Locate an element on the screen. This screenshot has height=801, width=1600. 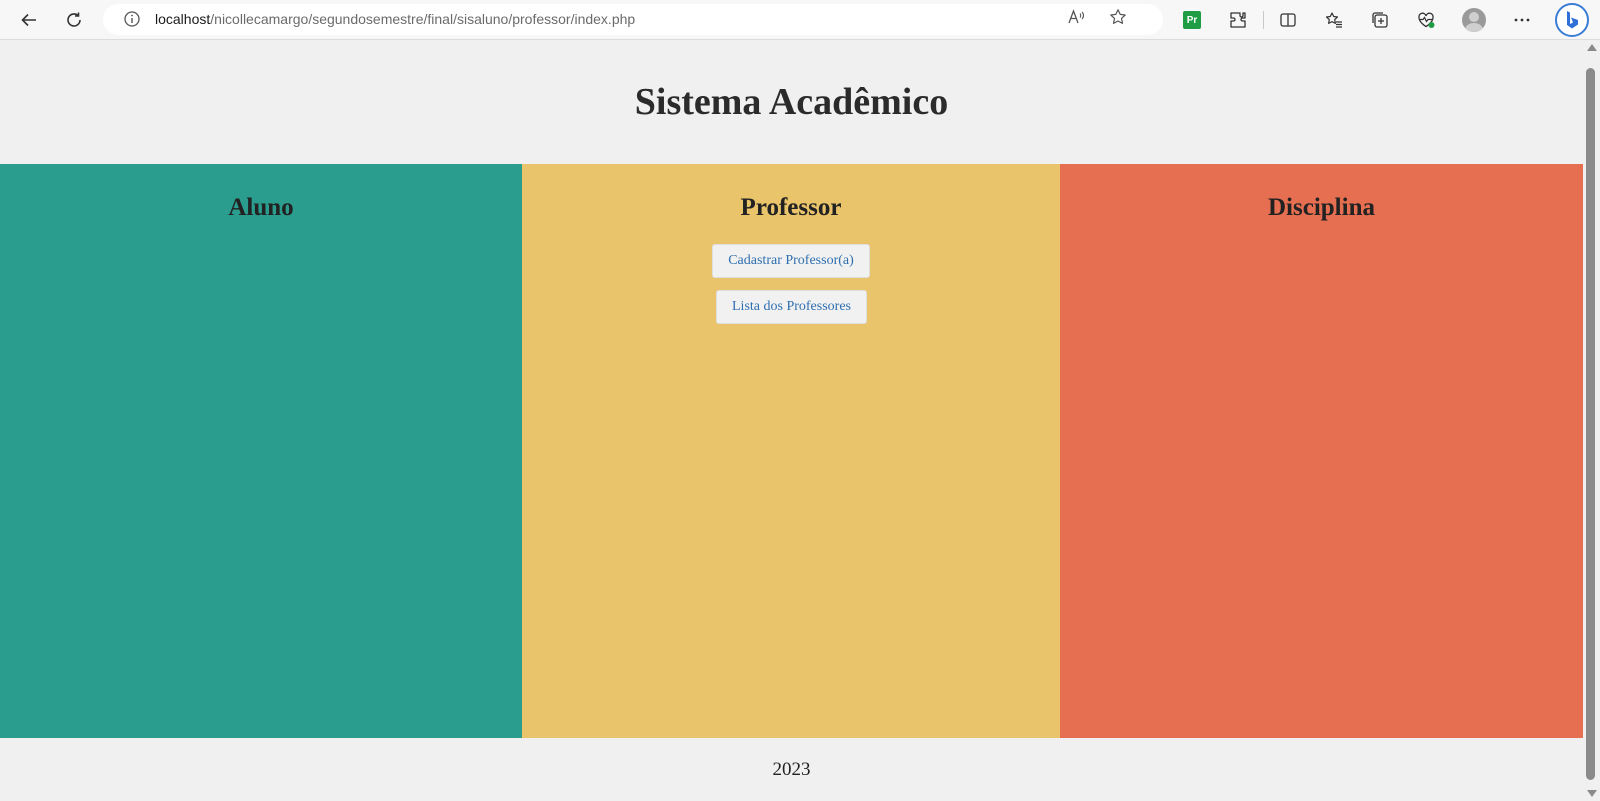
pr-extension-button: Pr is located at coordinates (1192, 20).